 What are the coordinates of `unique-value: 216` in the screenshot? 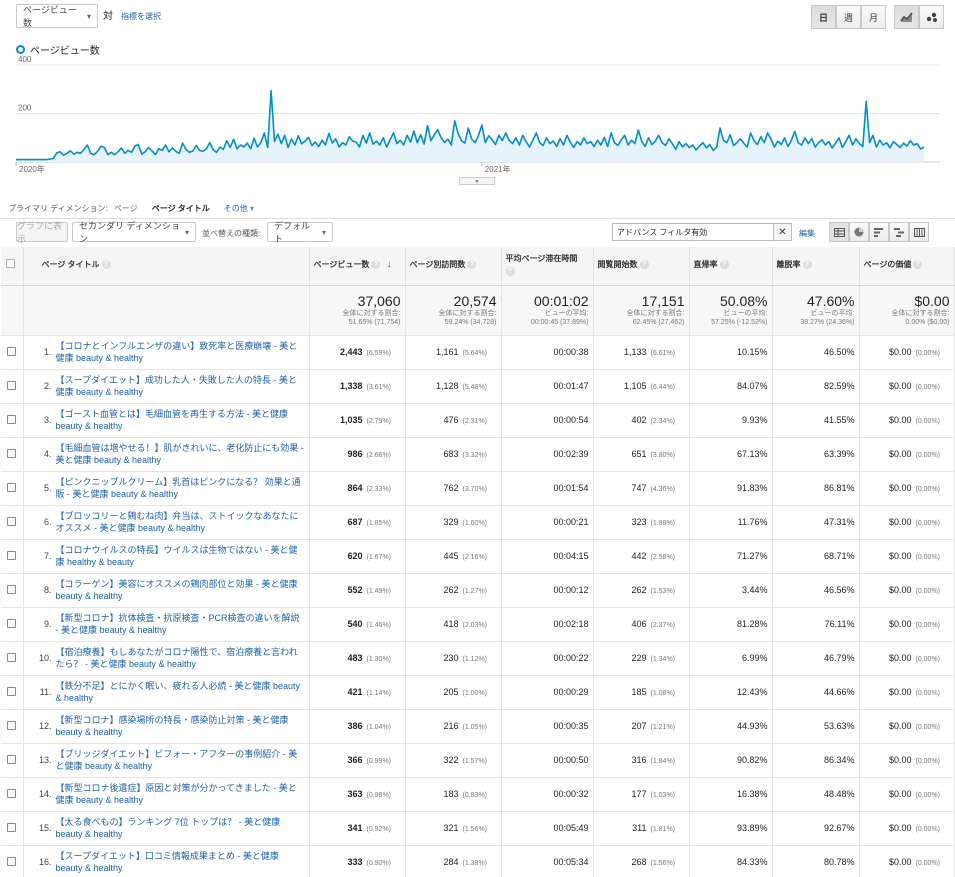 It's located at (451, 726).